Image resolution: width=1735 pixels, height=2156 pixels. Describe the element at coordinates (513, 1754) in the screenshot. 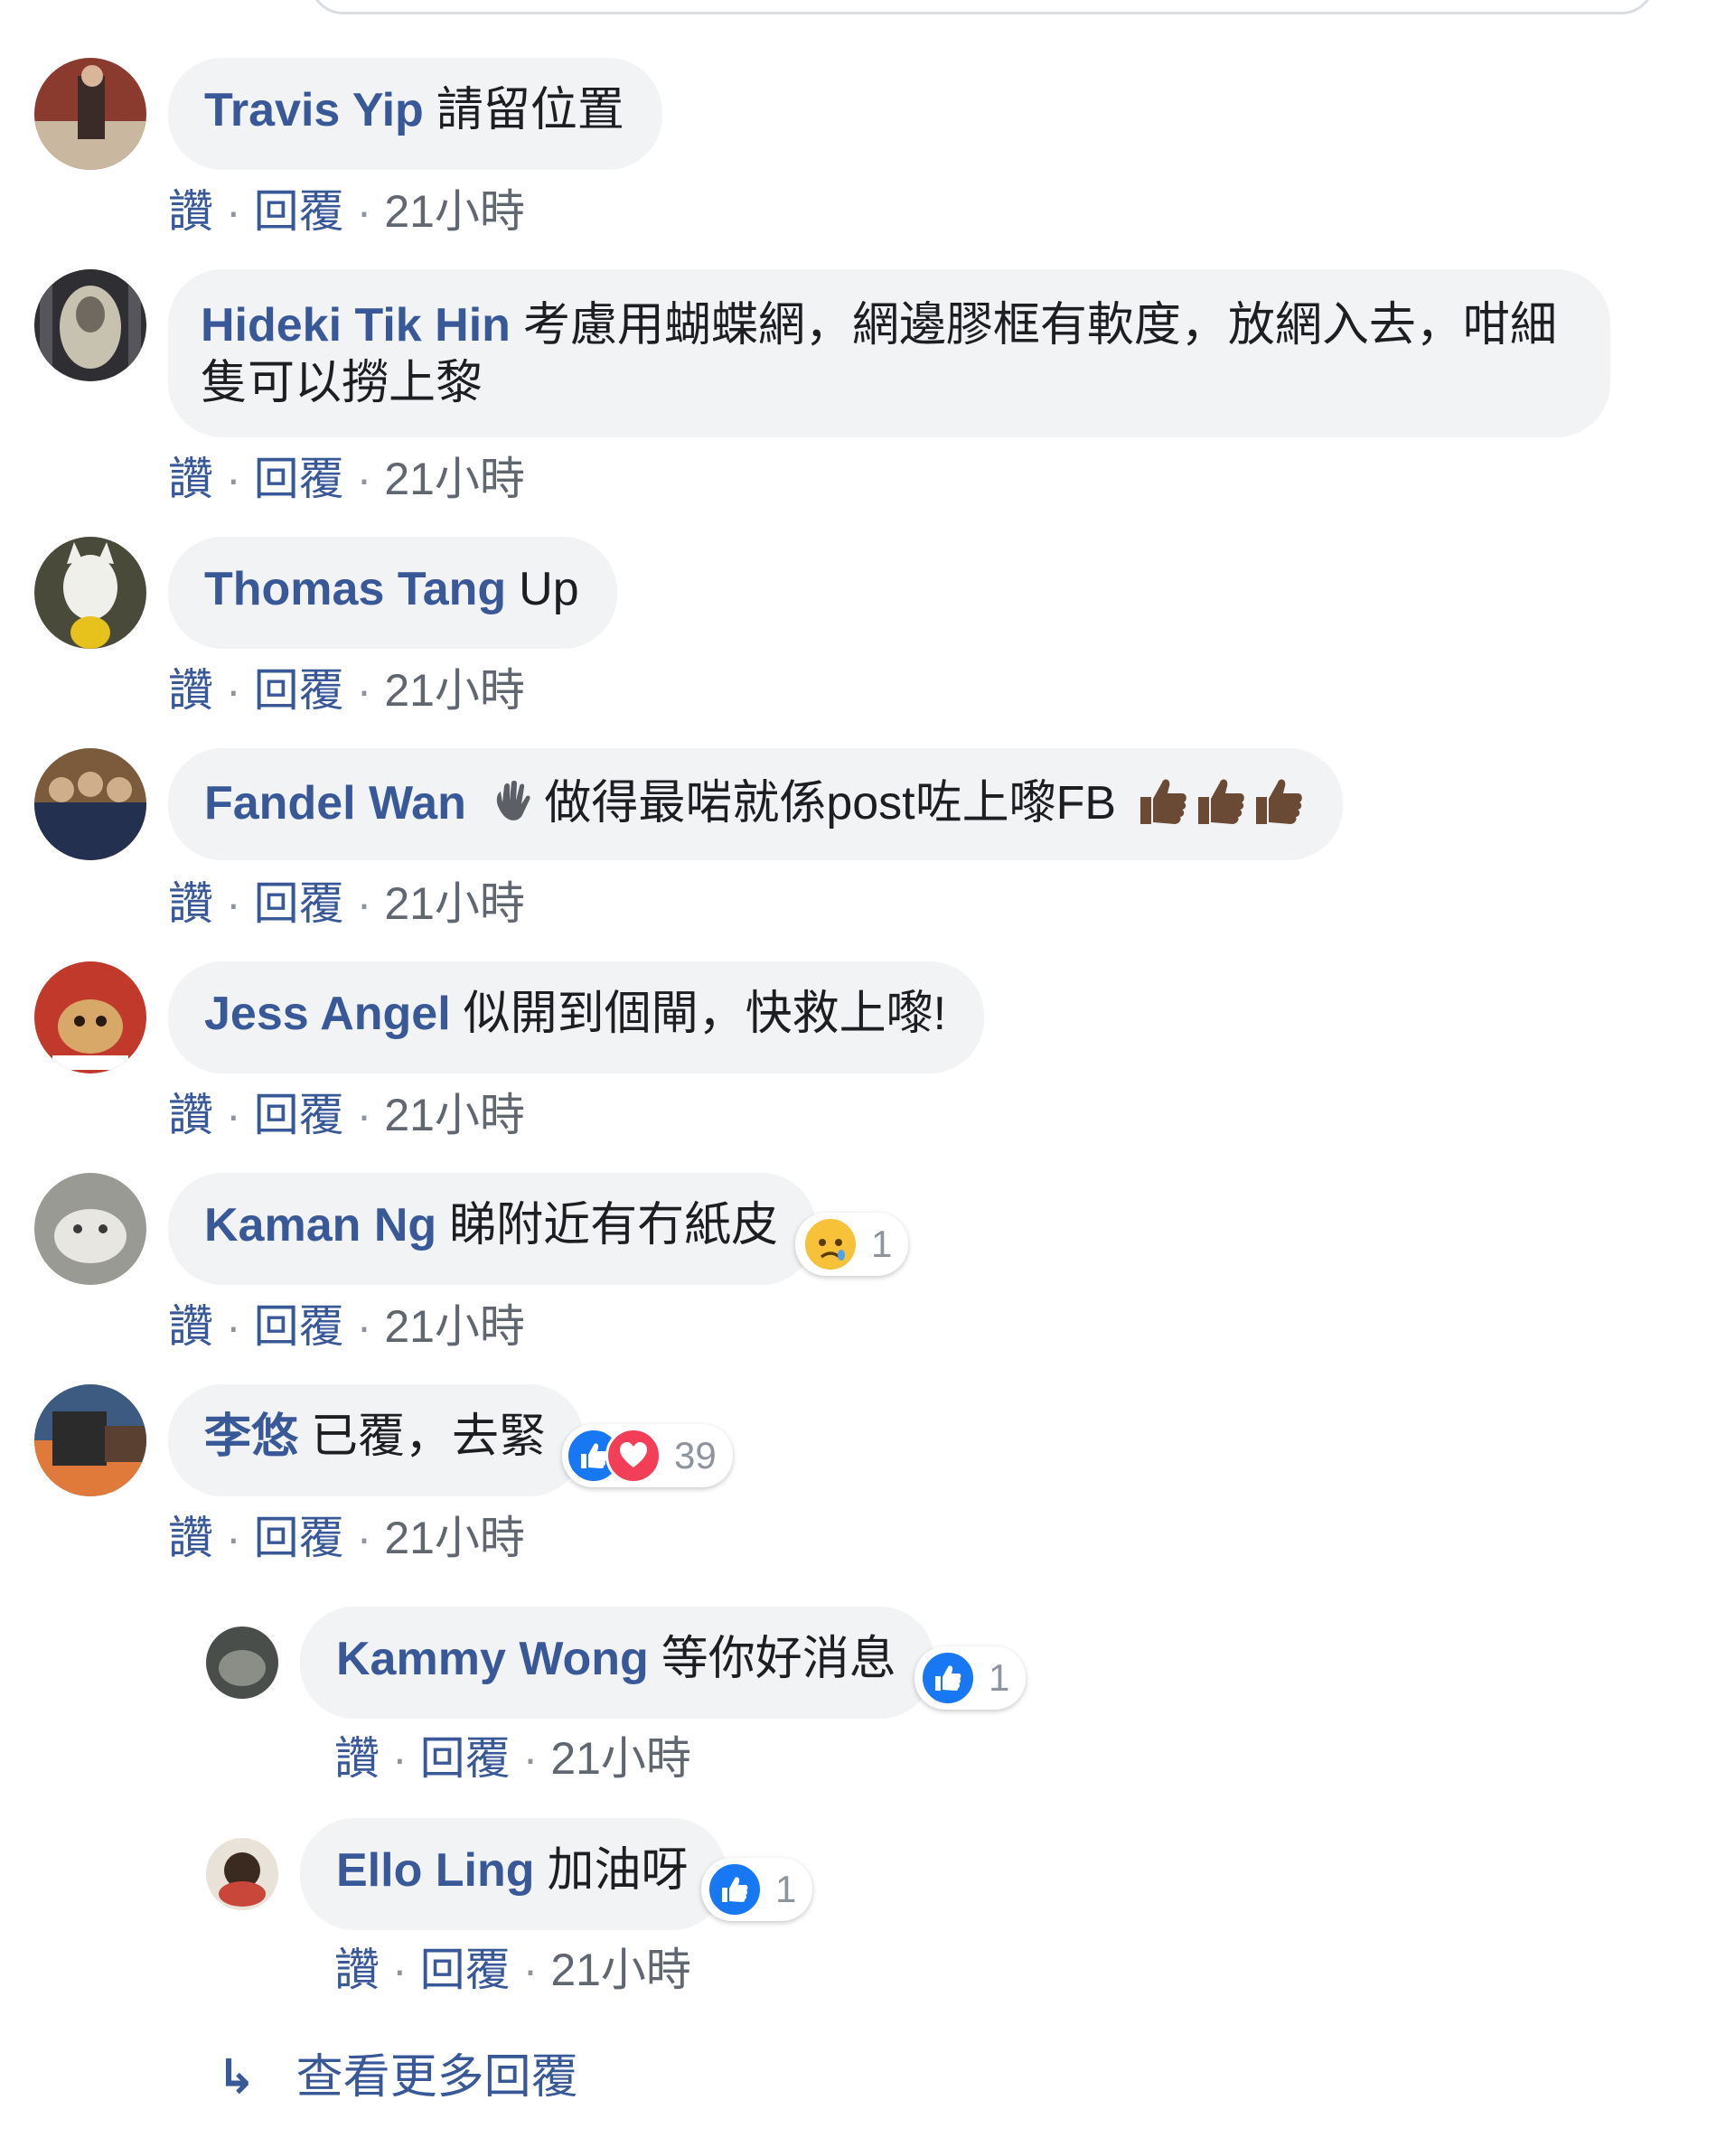

I see `reply-actions: 讚 · 回覆 · 21小時` at that location.